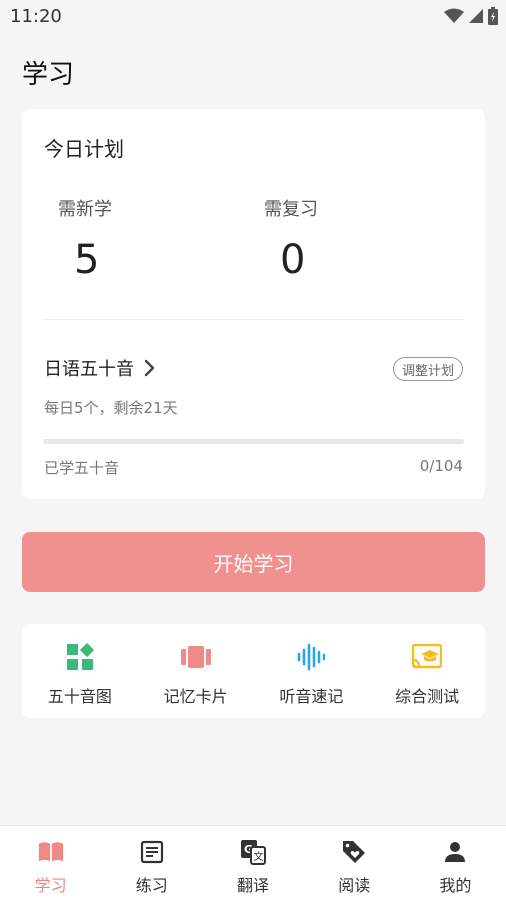  Describe the element at coordinates (311, 696) in the screenshot. I see `tool-label: 听音速记` at that location.